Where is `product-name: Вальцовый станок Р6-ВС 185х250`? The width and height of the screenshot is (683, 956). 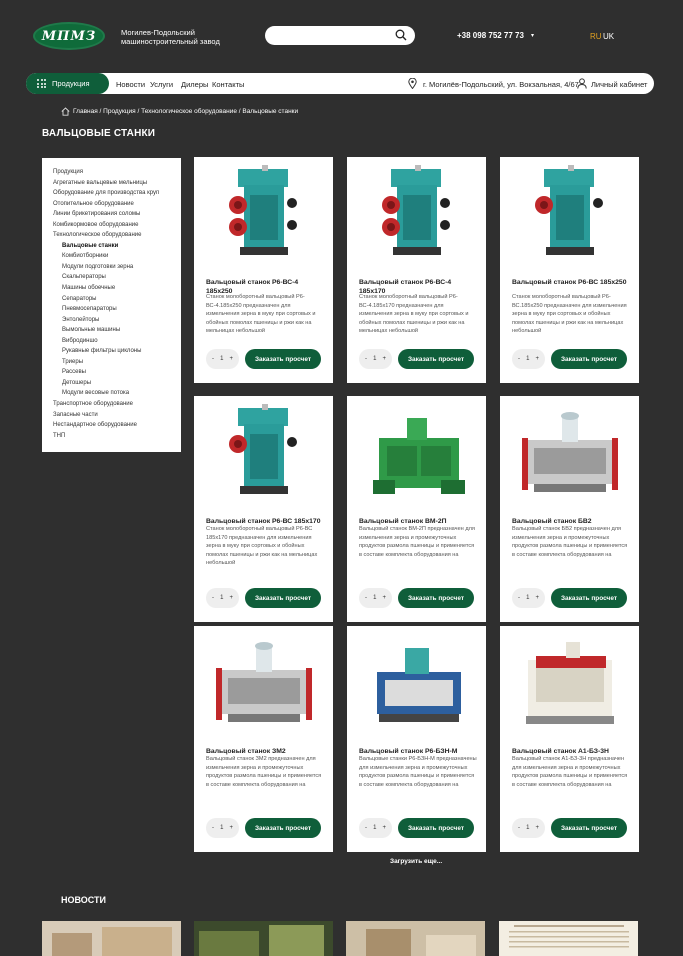 product-name: Вальцовый станок Р6-ВС 185х250 is located at coordinates (571, 282).